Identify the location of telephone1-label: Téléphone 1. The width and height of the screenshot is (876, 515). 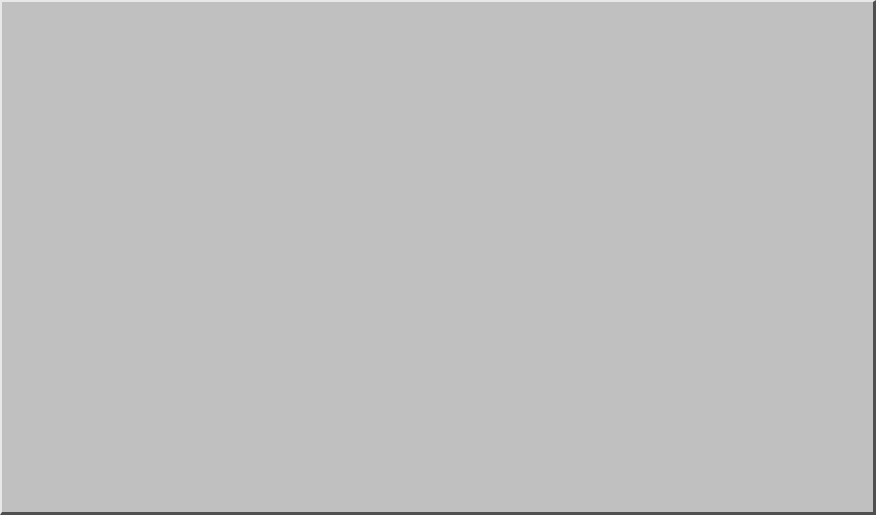
(613, 147).